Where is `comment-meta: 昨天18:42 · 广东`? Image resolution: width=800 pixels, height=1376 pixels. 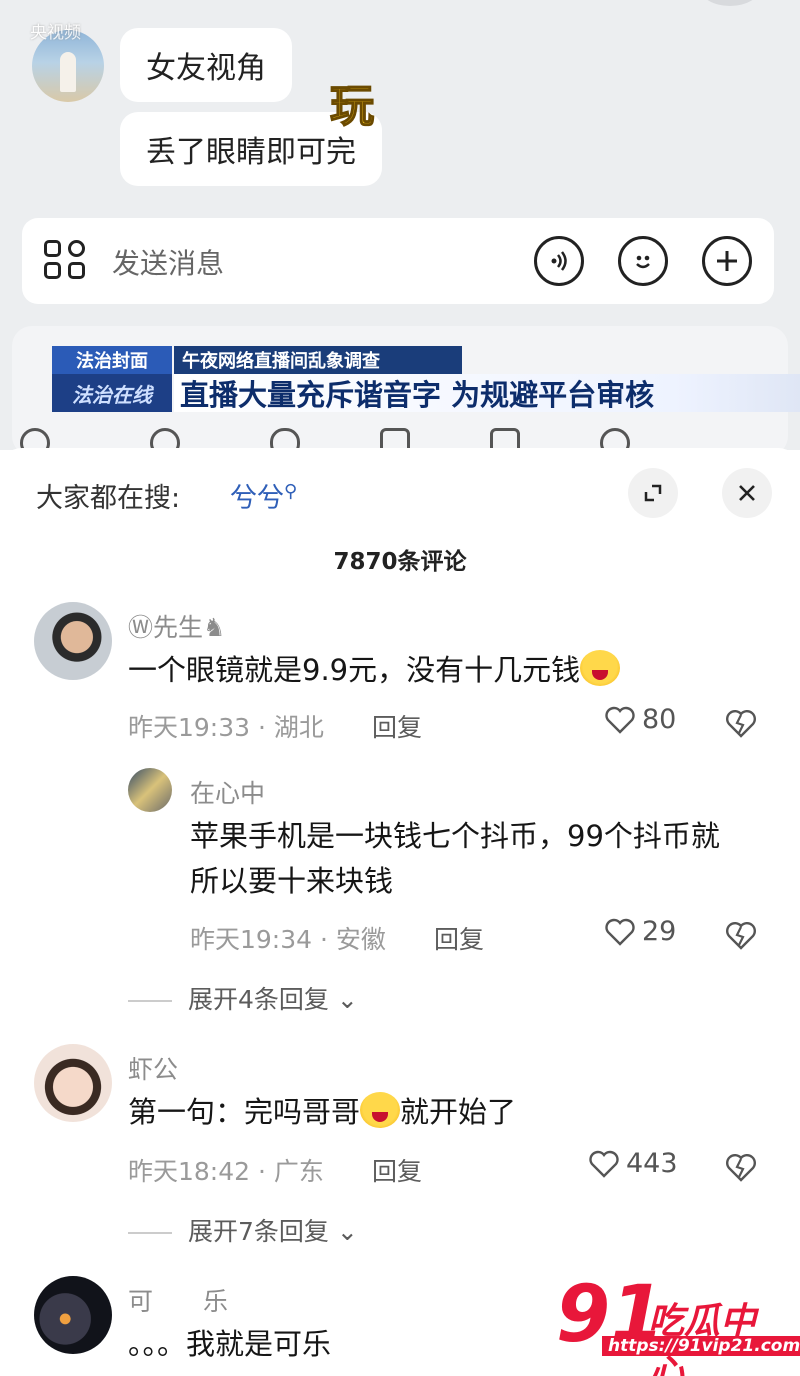
comment-meta: 昨天18:42 · 广东 is located at coordinates (226, 1171).